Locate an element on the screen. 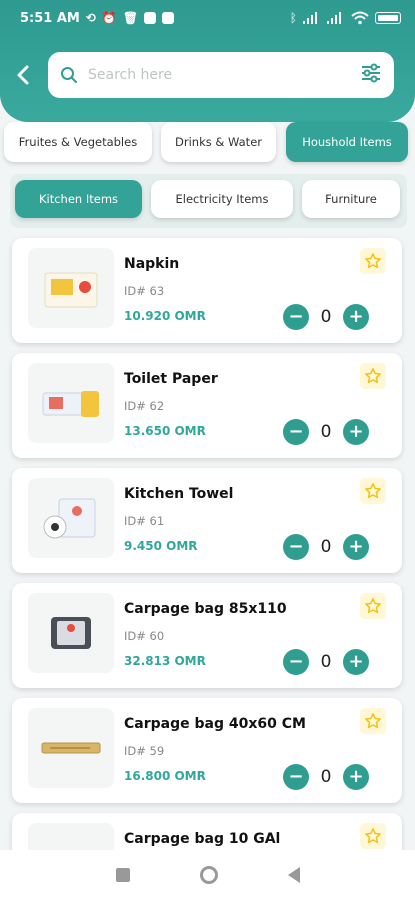  wifi-icon is located at coordinates (360, 18).